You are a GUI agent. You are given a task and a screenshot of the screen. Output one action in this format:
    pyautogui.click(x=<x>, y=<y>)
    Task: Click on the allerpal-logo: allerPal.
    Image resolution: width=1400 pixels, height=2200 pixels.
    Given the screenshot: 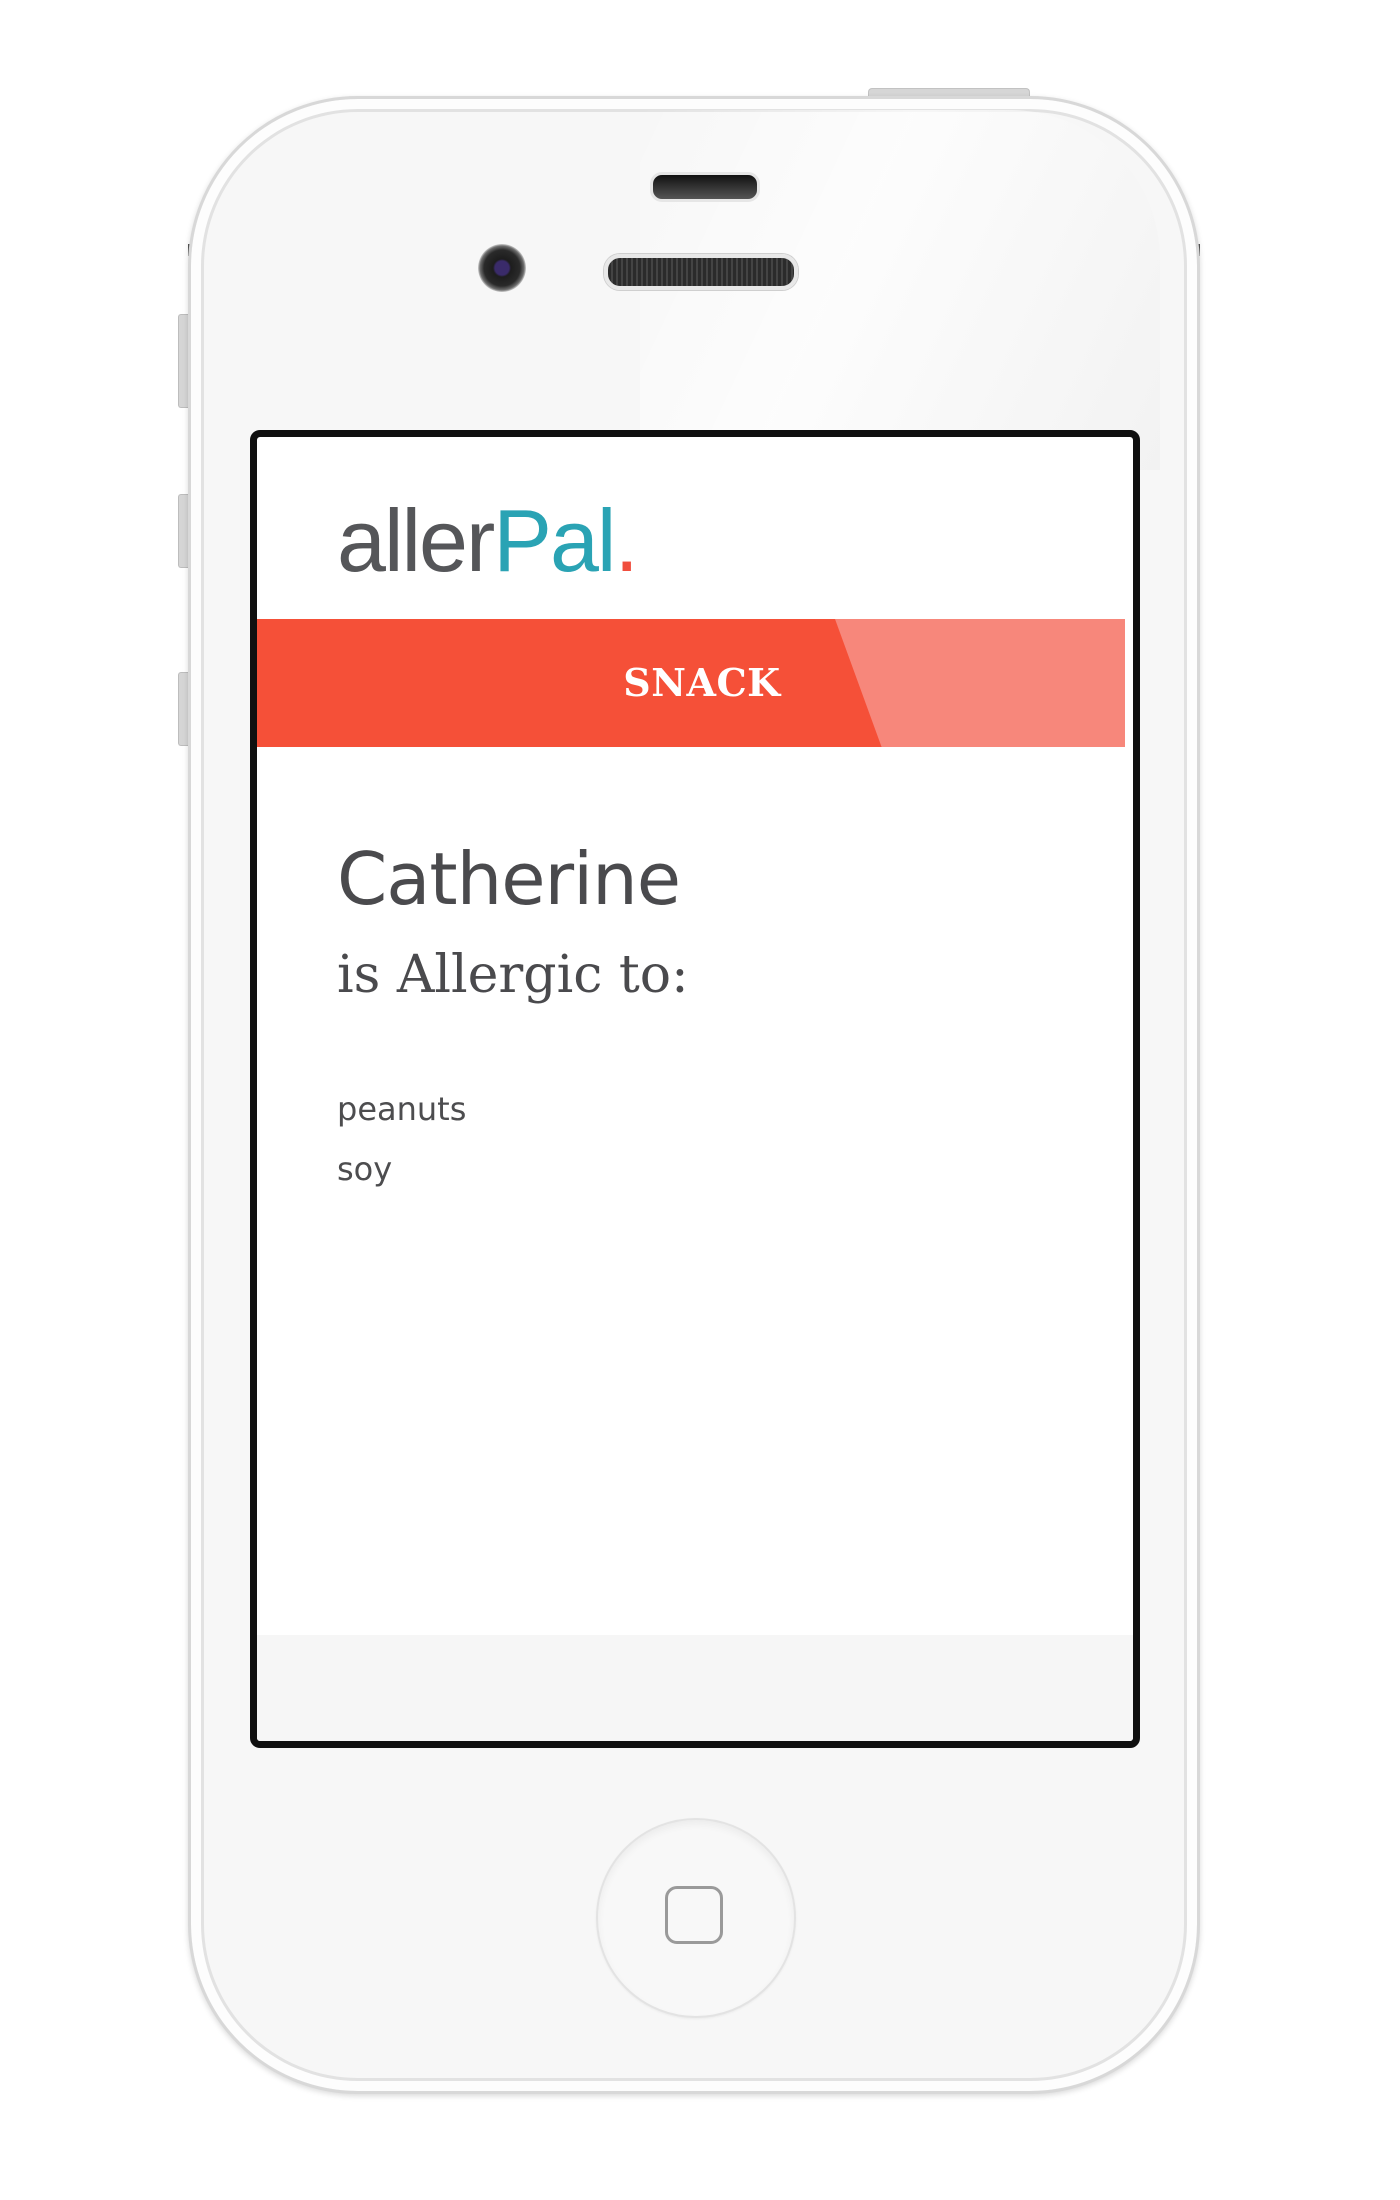 What is the action you would take?
    pyautogui.click(x=488, y=541)
    